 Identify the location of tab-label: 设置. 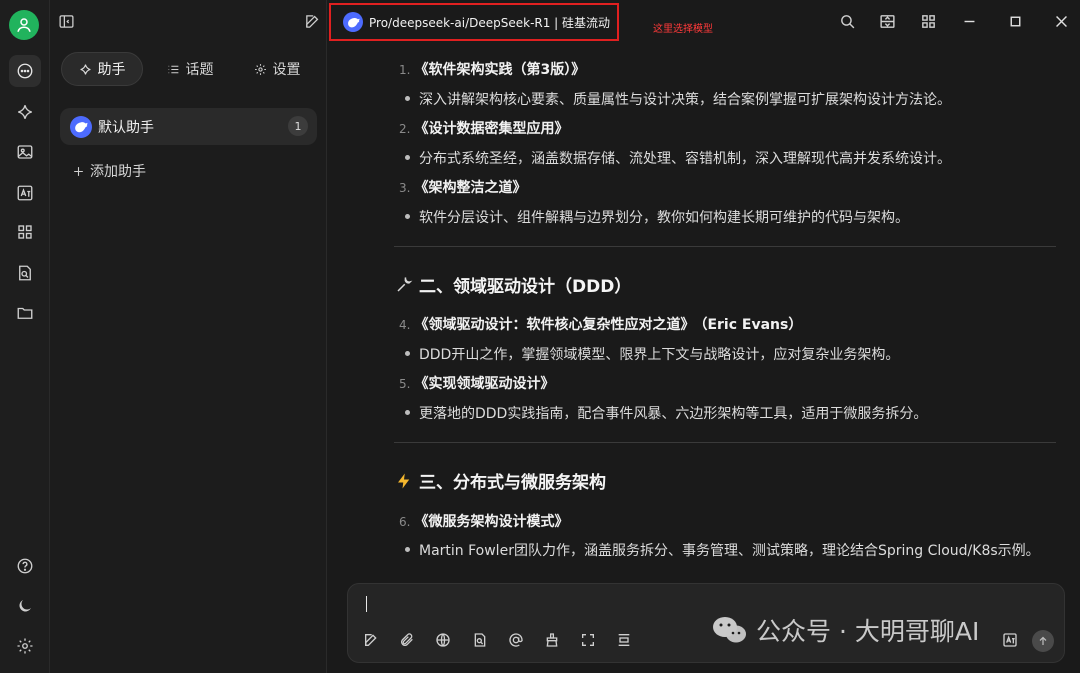
(286, 70).